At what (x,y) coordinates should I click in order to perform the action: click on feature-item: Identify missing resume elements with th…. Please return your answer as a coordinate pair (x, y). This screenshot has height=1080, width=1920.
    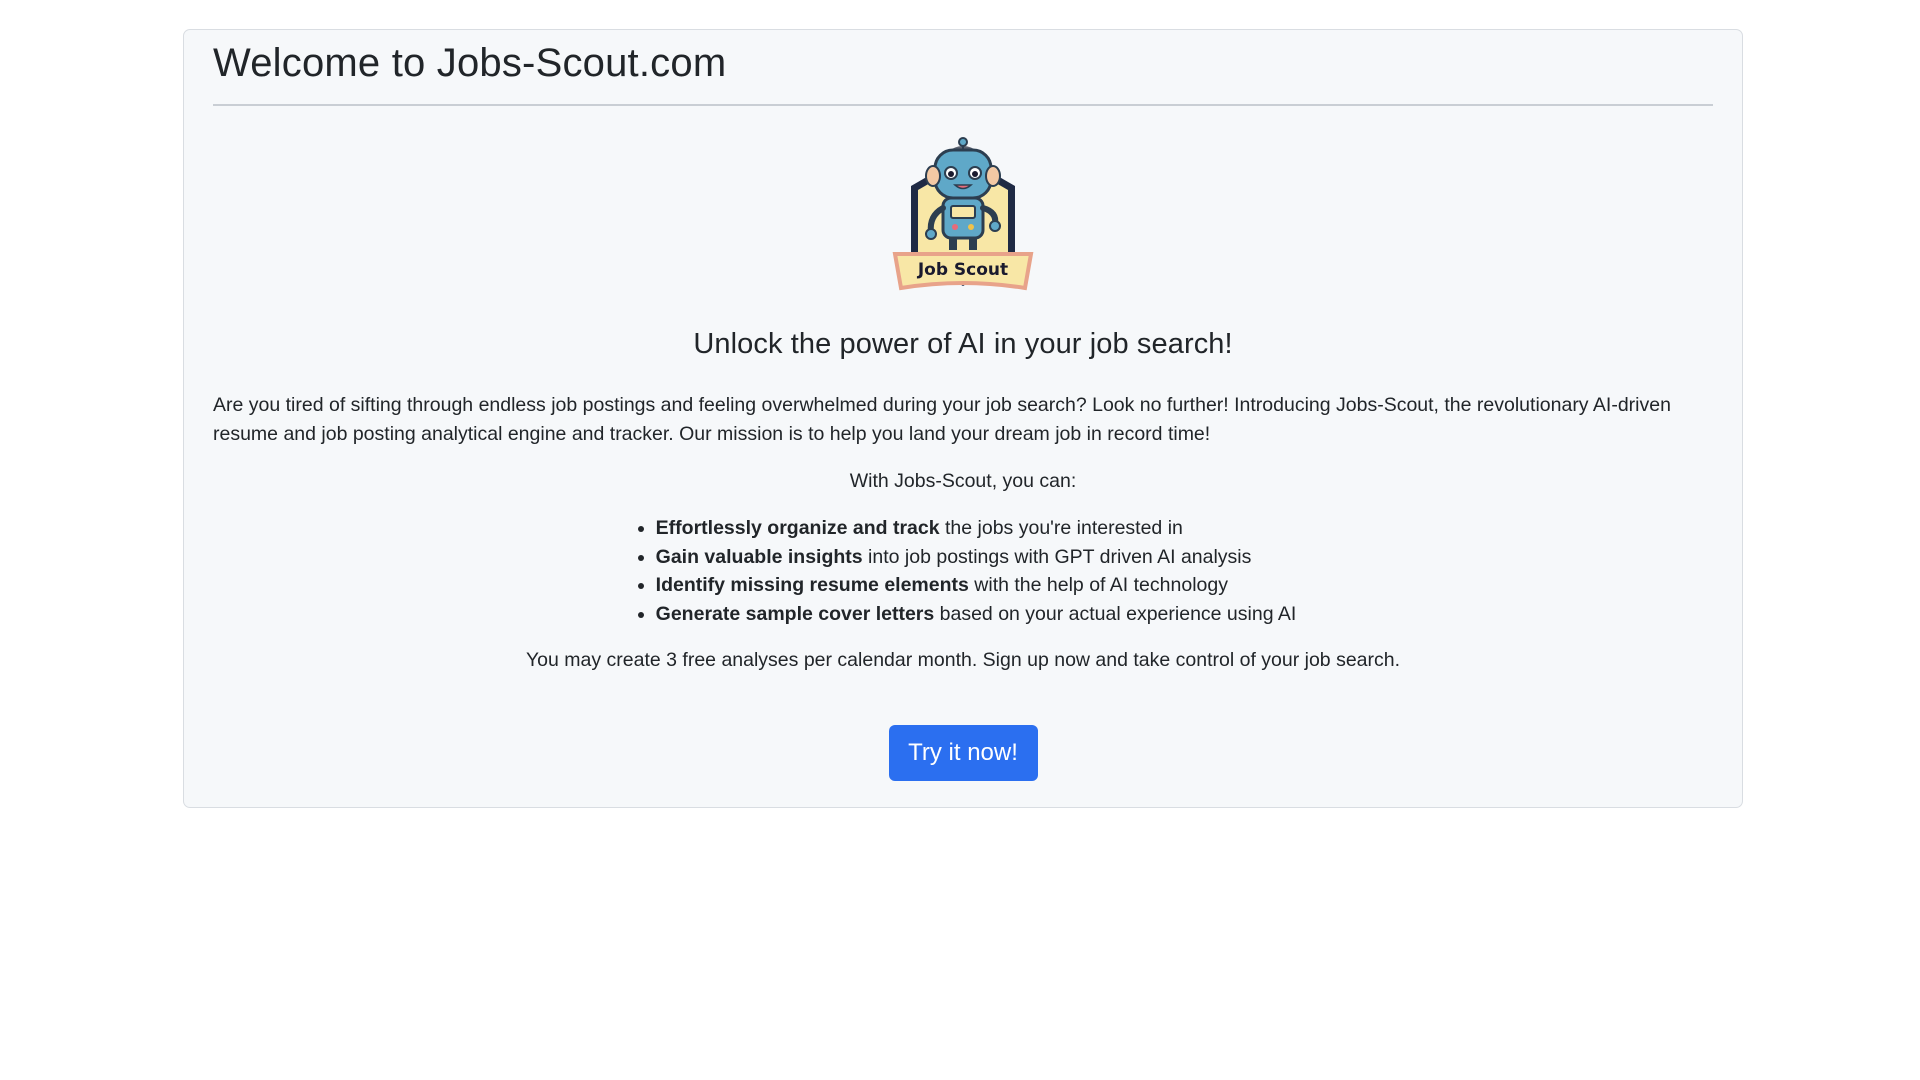
    Looking at the image, I should click on (976, 585).